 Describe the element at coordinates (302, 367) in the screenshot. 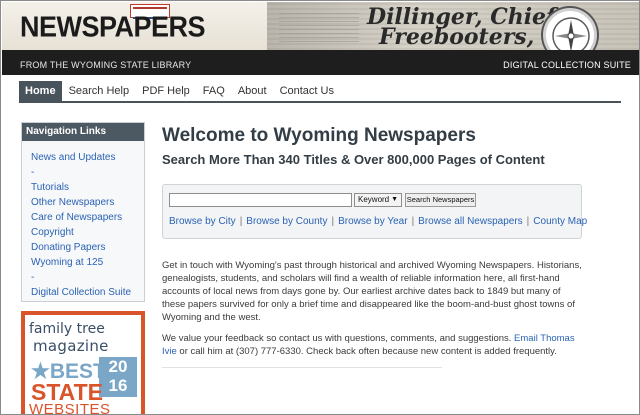

I see `content-divider` at that location.